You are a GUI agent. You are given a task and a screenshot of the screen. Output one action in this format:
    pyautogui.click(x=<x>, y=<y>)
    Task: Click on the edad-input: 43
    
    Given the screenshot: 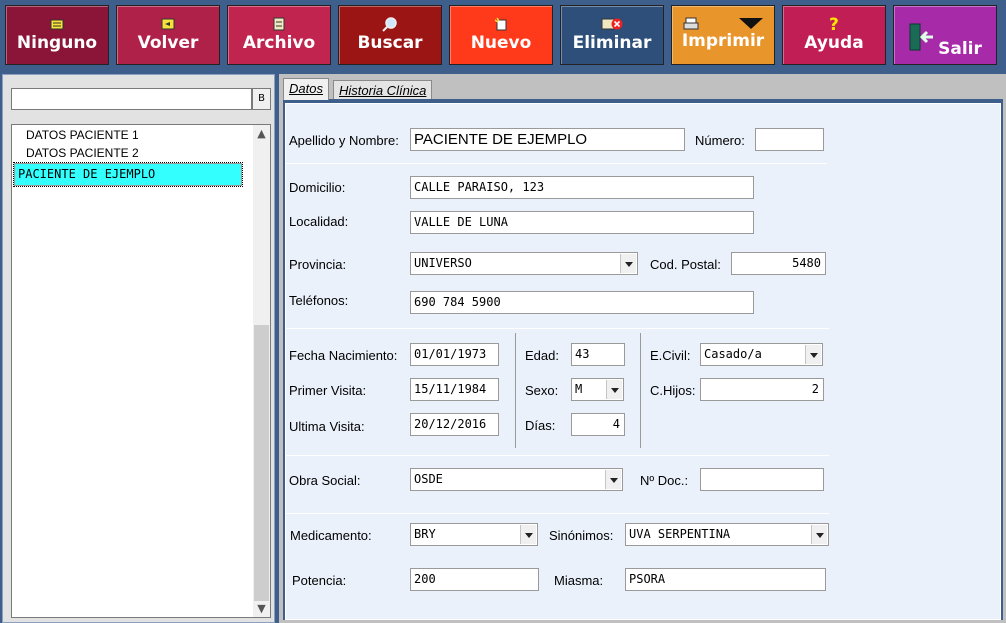 What is the action you would take?
    pyautogui.click(x=598, y=354)
    